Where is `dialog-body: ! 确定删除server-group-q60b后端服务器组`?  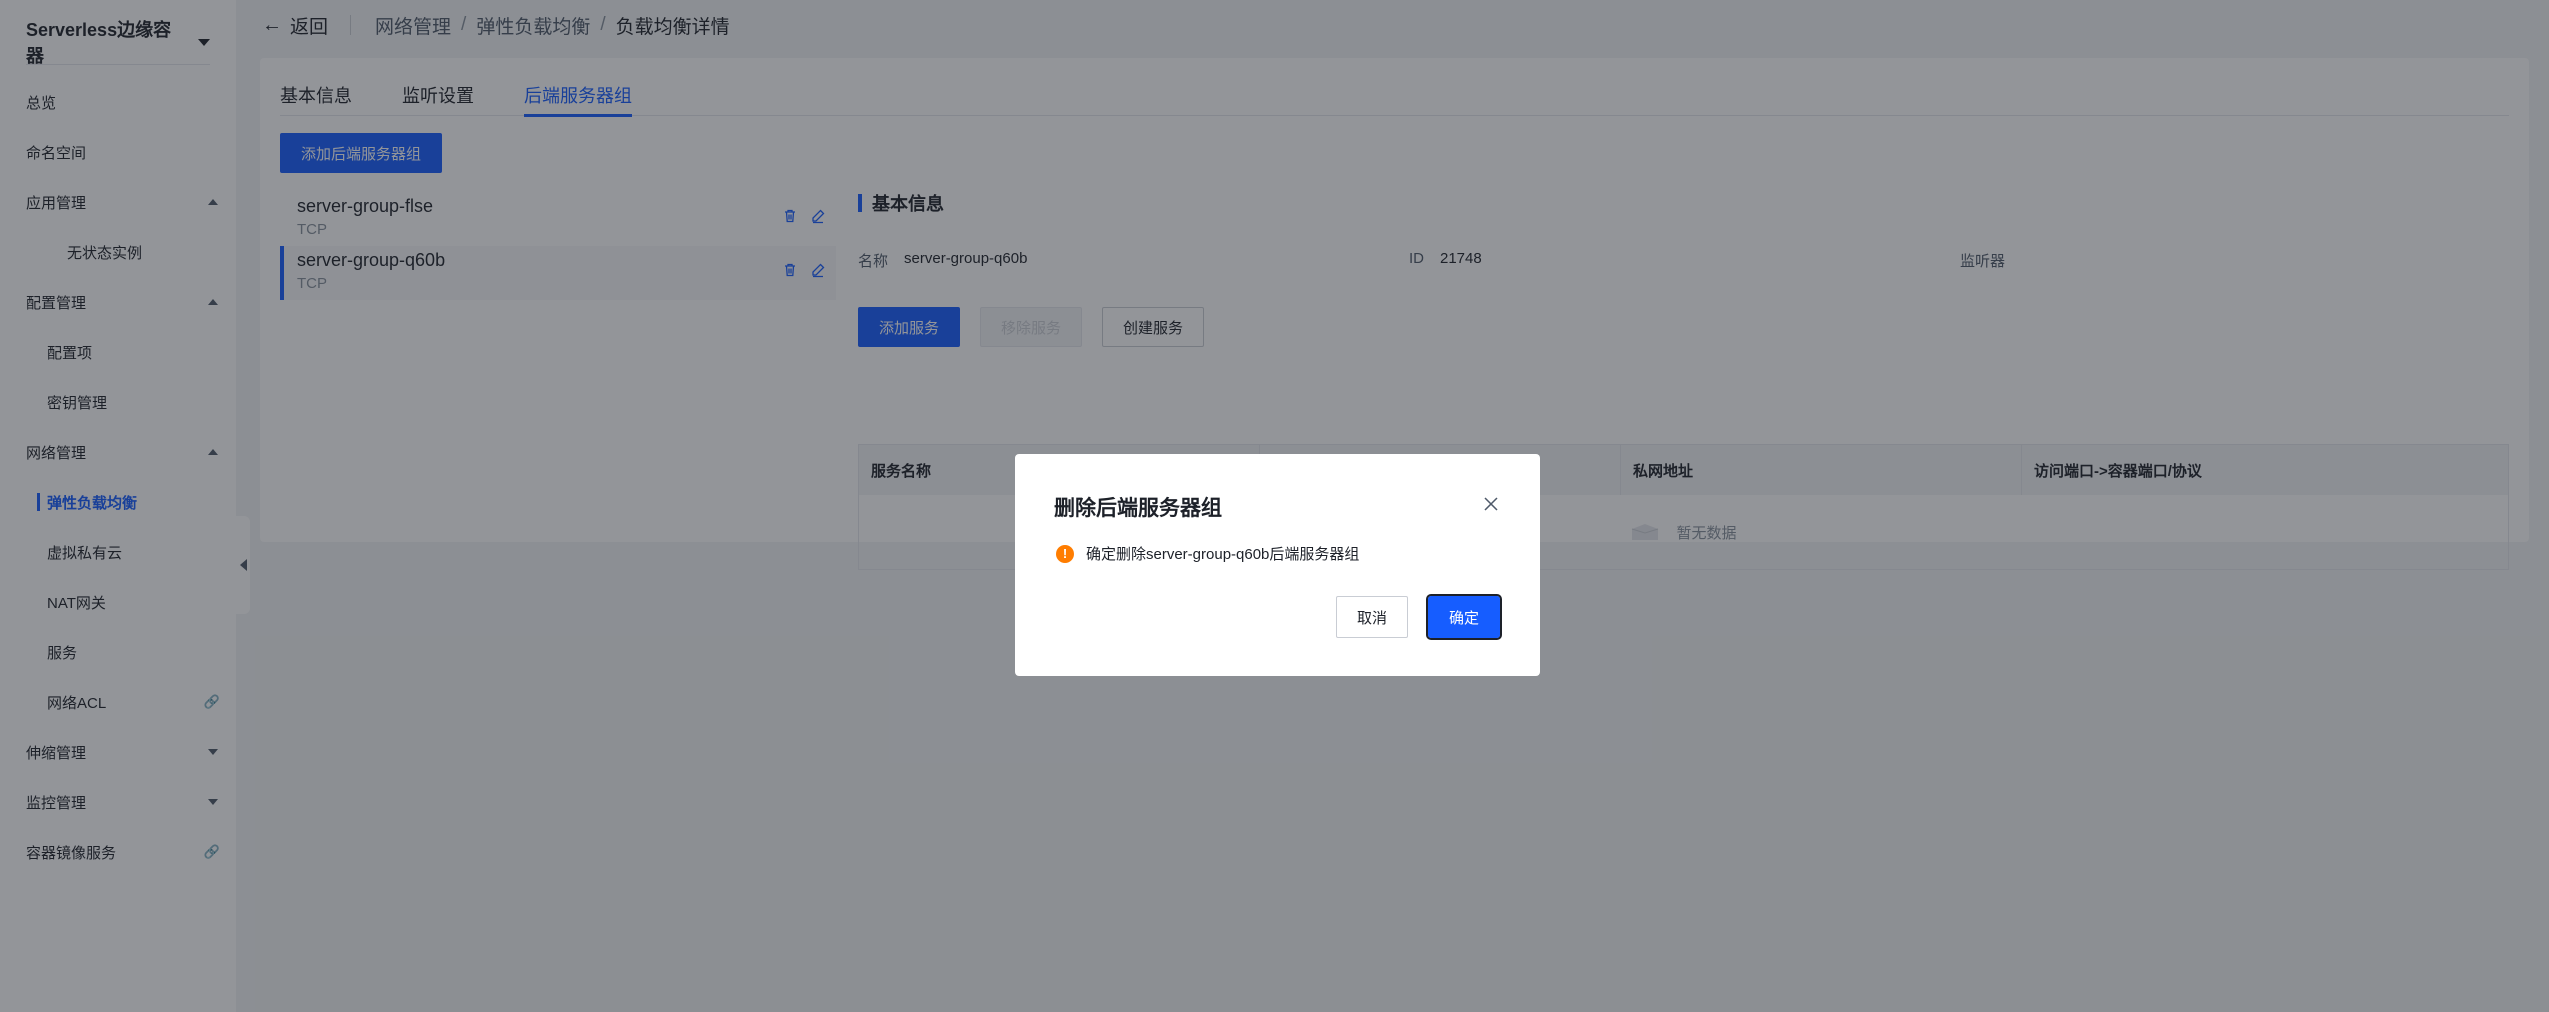
dialog-body: ! 确定删除server-group-q60b后端服务器组 is located at coordinates (1207, 553).